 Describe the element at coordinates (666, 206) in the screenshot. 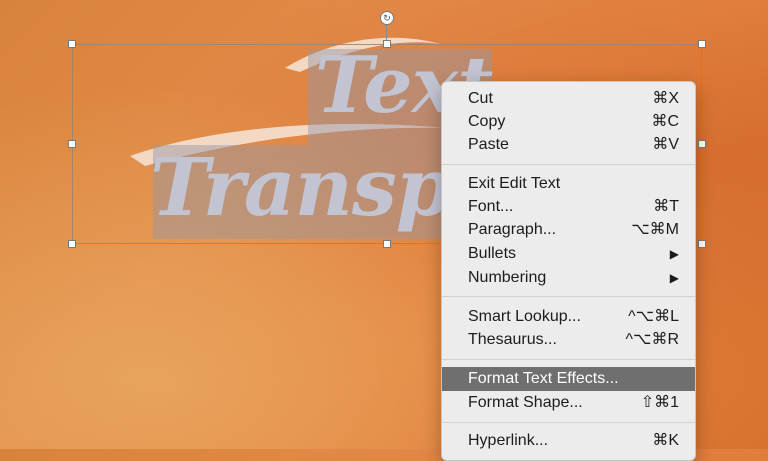

I see `menu-item-shortcut: ⌘T` at that location.